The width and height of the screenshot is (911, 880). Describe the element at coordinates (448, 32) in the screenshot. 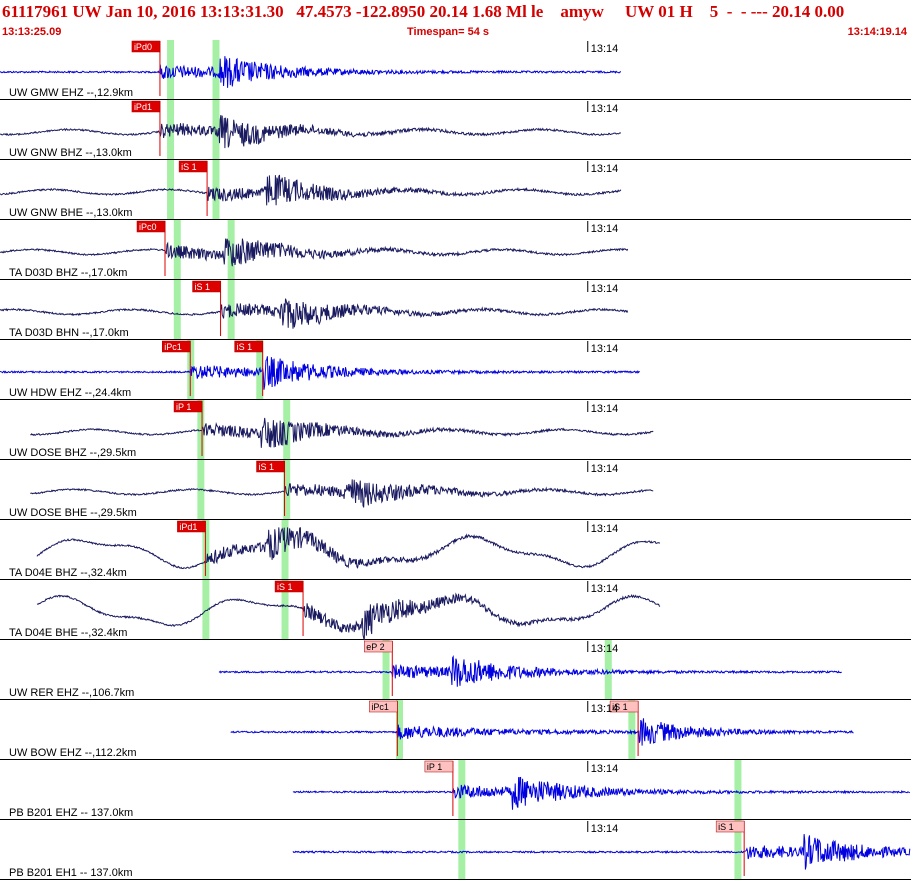

I see `timespan-label: Timespan= 54 s` at that location.